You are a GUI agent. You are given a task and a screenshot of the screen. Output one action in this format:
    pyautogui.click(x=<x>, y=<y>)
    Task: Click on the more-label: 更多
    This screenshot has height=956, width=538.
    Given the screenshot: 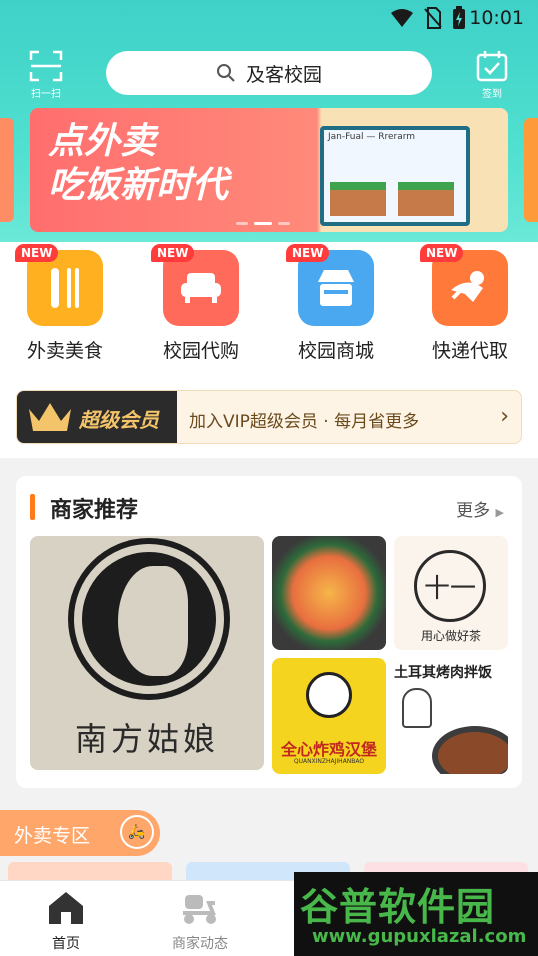 What is the action you would take?
    pyautogui.click(x=473, y=511)
    